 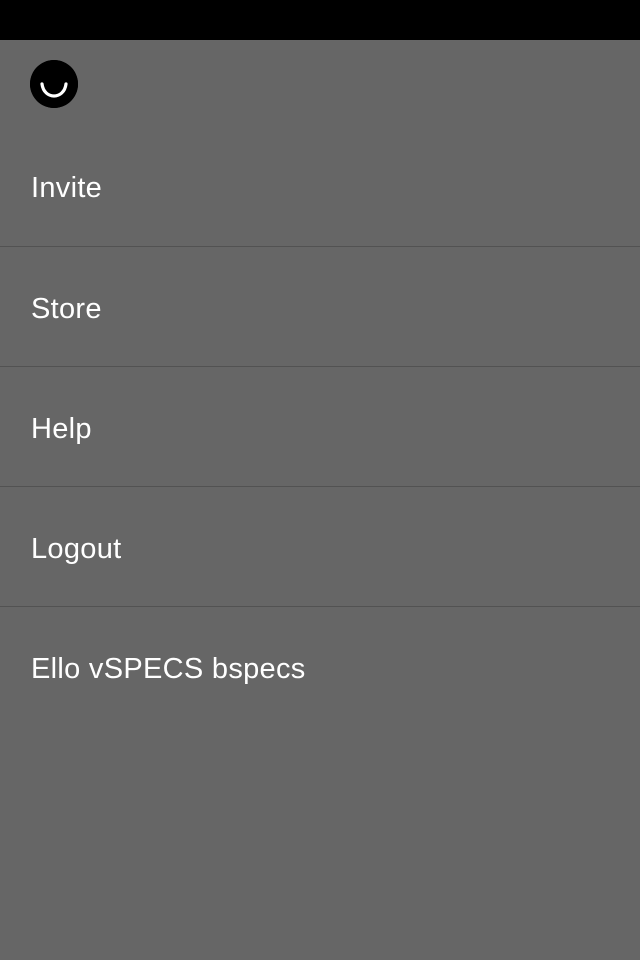 I want to click on status-bar, so click(x=320, y=20).